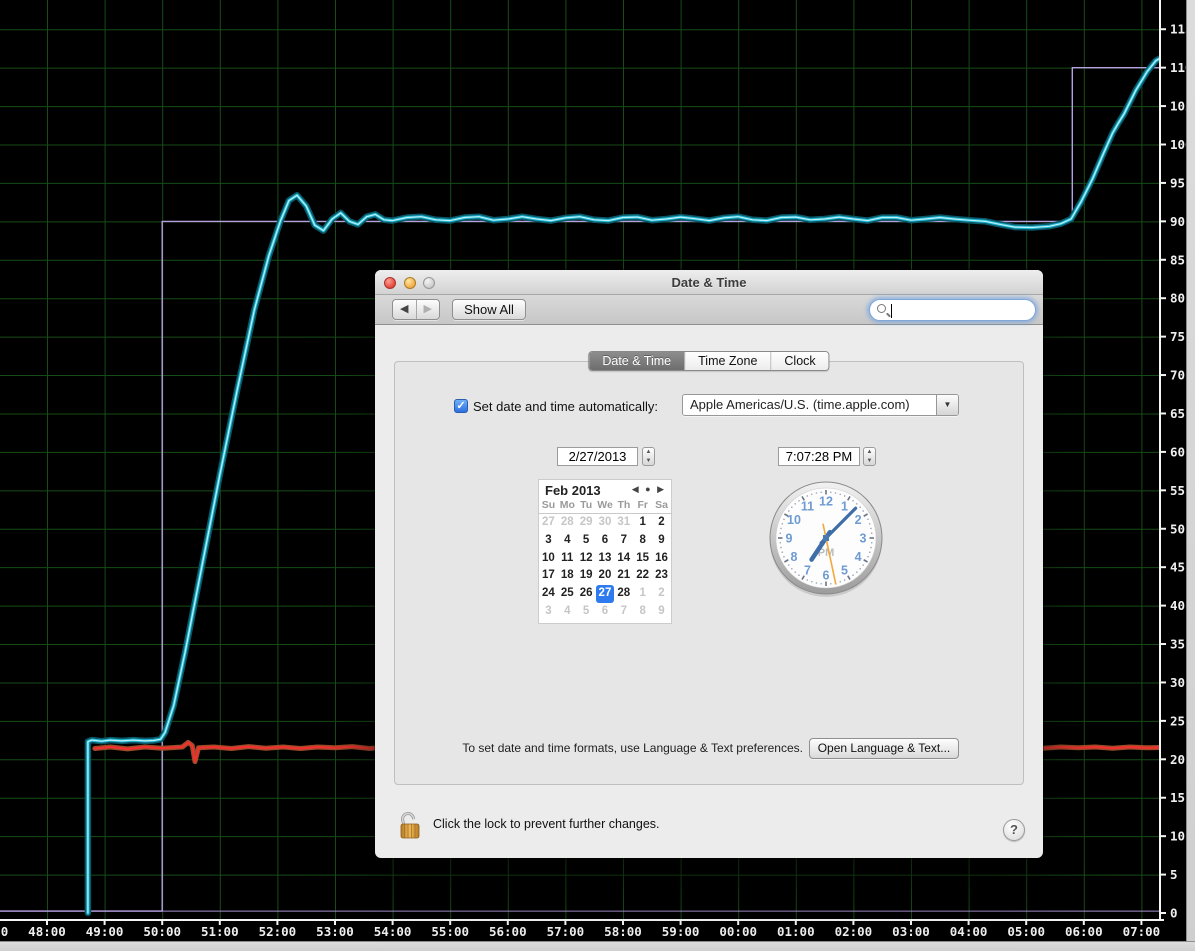 The width and height of the screenshot is (1195, 951). I want to click on calendar-day: 12, so click(586, 559).